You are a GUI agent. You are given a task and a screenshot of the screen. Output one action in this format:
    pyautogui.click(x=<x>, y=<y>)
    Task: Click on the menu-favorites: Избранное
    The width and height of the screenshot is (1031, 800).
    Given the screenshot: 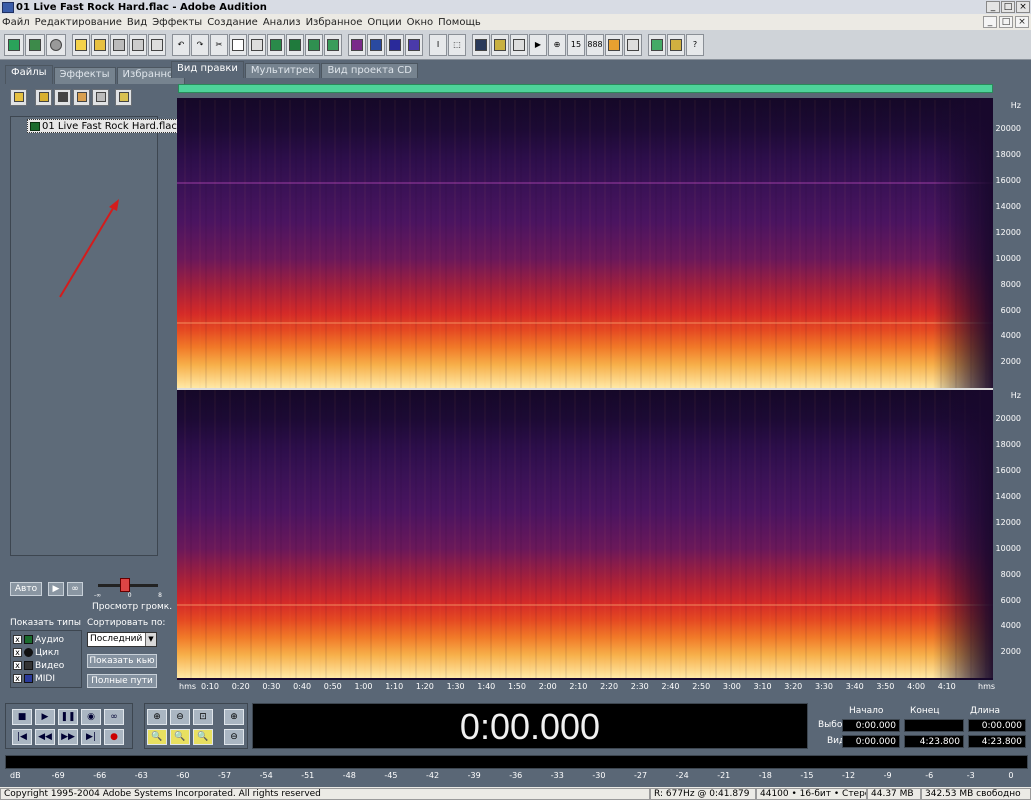 What is the action you would take?
    pyautogui.click(x=334, y=22)
    